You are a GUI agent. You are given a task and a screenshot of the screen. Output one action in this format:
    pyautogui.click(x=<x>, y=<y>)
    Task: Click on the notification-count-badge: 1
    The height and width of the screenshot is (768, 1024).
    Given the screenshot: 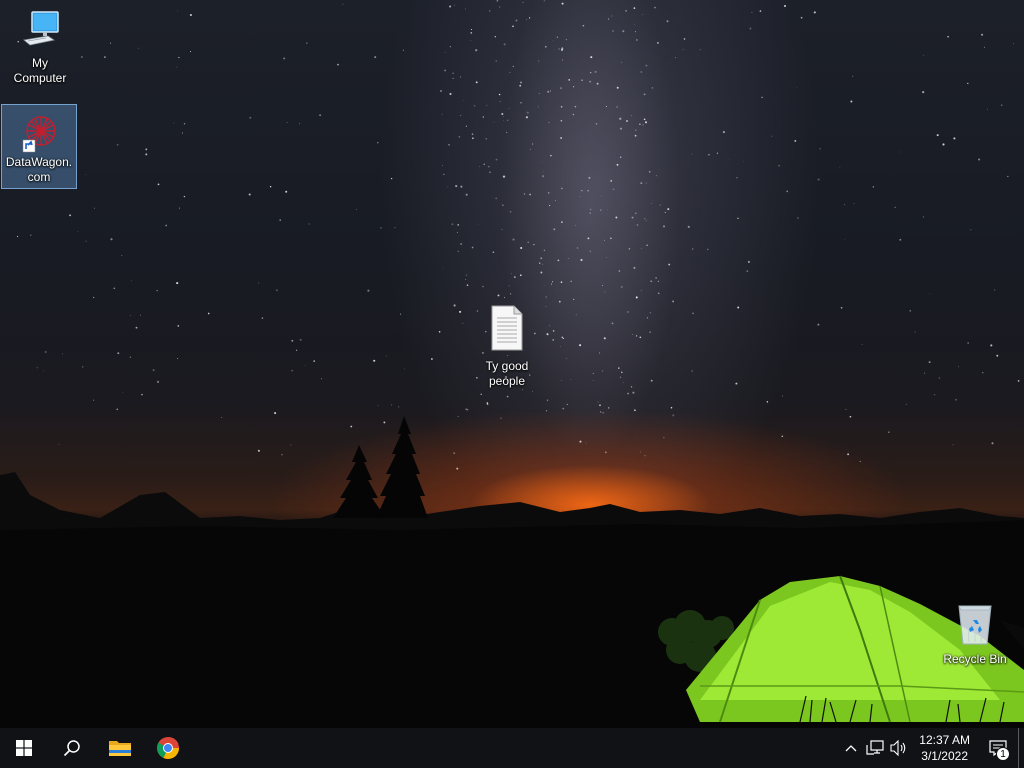 What is the action you would take?
    pyautogui.click(x=1003, y=754)
    